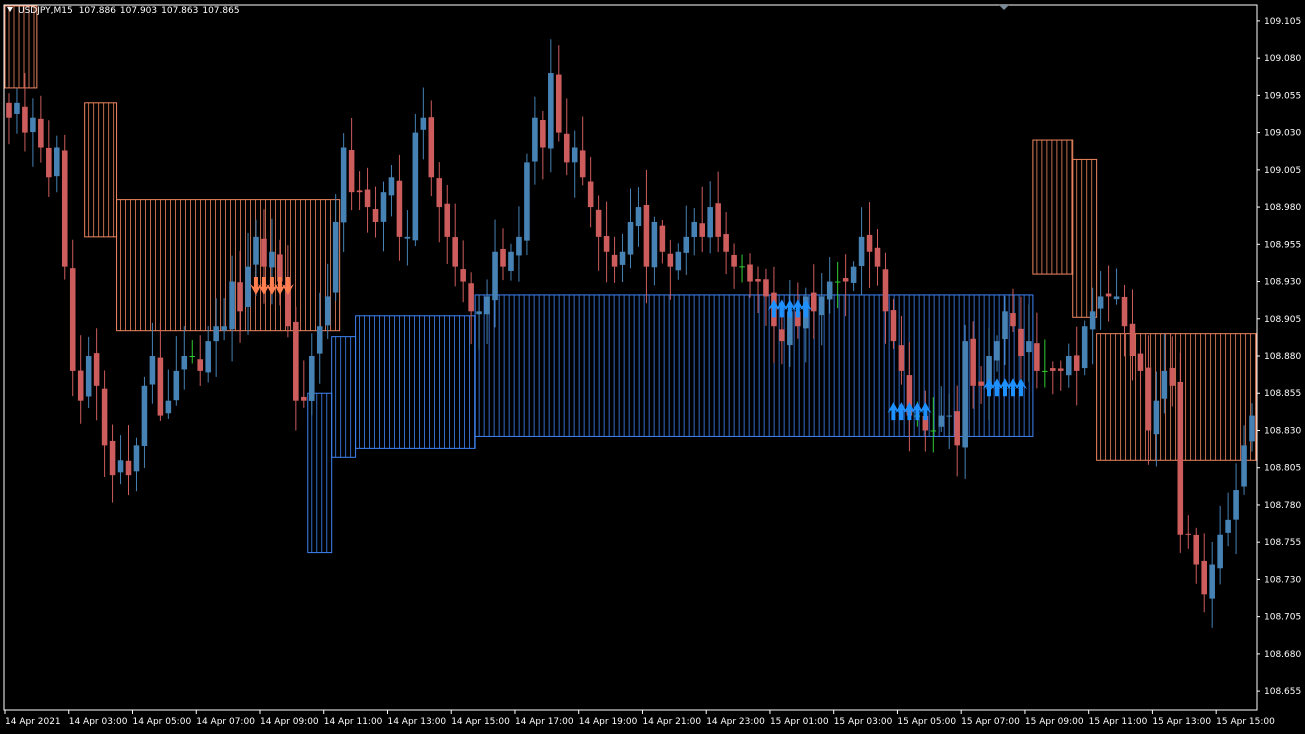 The height and width of the screenshot is (734, 1305). What do you see at coordinates (863, 722) in the screenshot?
I see `x-tick-label: 15 Apr 03:00` at bounding box center [863, 722].